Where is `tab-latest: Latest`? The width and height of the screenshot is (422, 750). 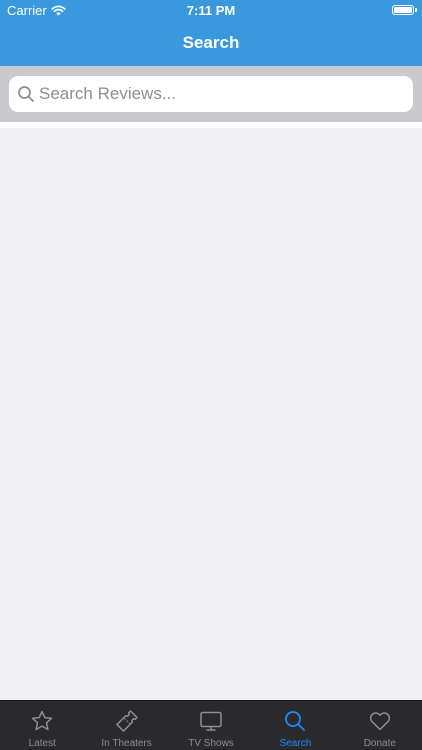 tab-latest: Latest is located at coordinates (42, 725).